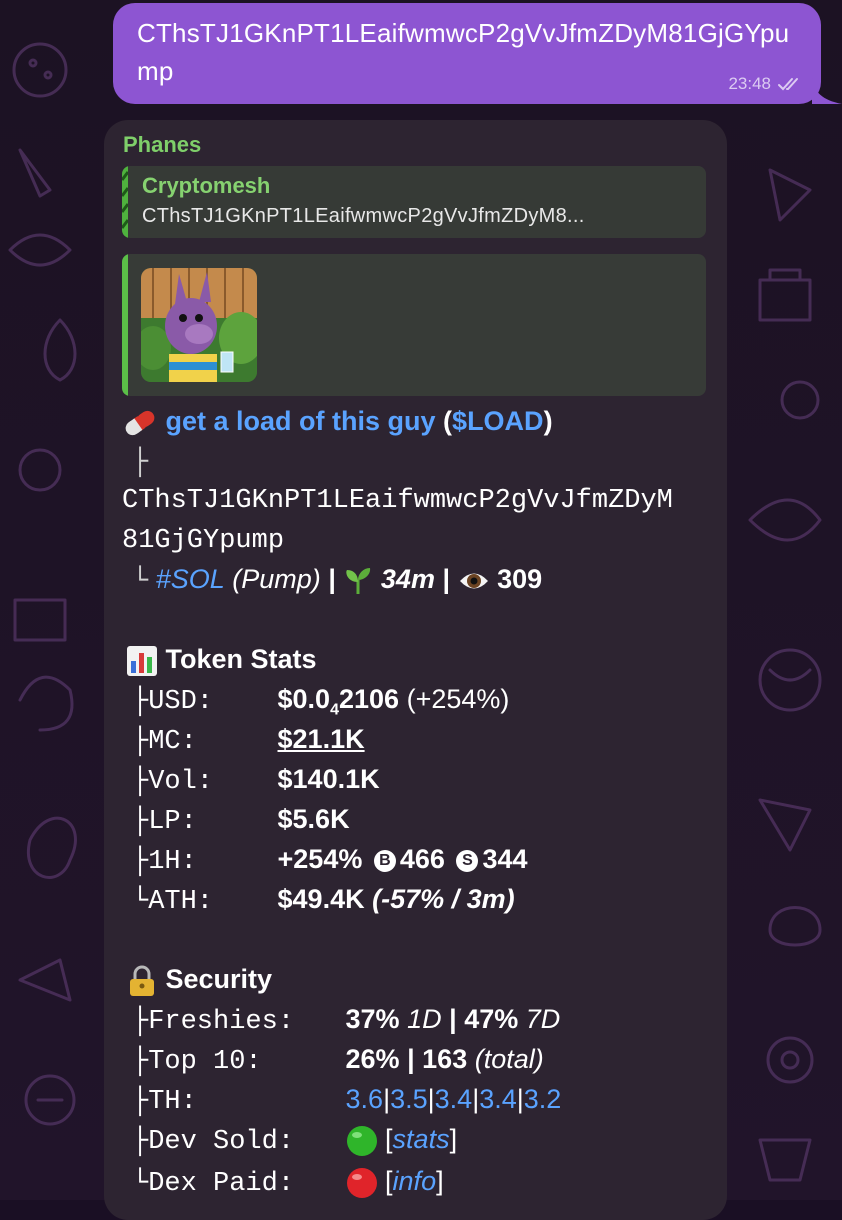 The width and height of the screenshot is (842, 1220). I want to click on security-row-freshies: ├Freshies: 37% 1D | 47% 7D, so click(346, 1020).